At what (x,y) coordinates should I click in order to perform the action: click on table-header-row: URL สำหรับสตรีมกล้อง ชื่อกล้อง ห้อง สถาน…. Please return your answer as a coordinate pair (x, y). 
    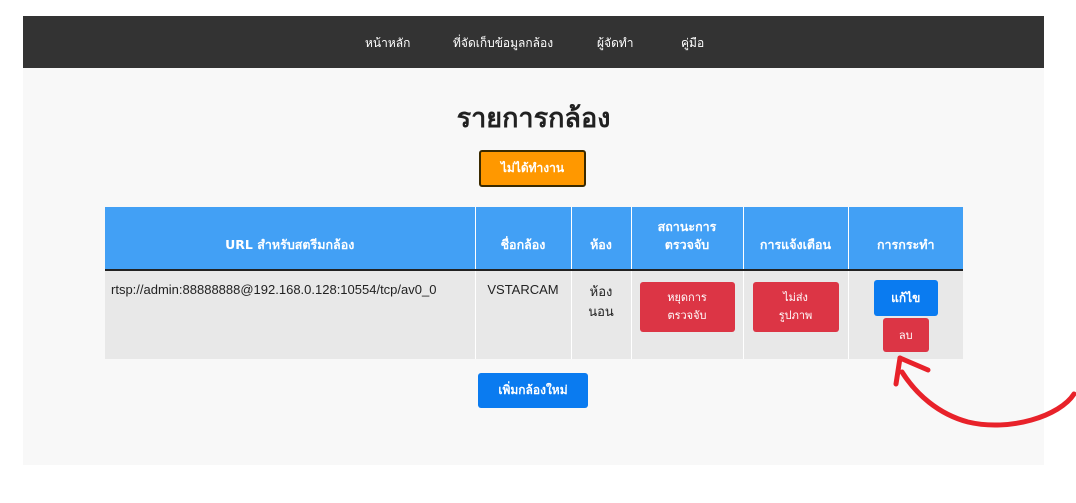
    Looking at the image, I should click on (534, 238).